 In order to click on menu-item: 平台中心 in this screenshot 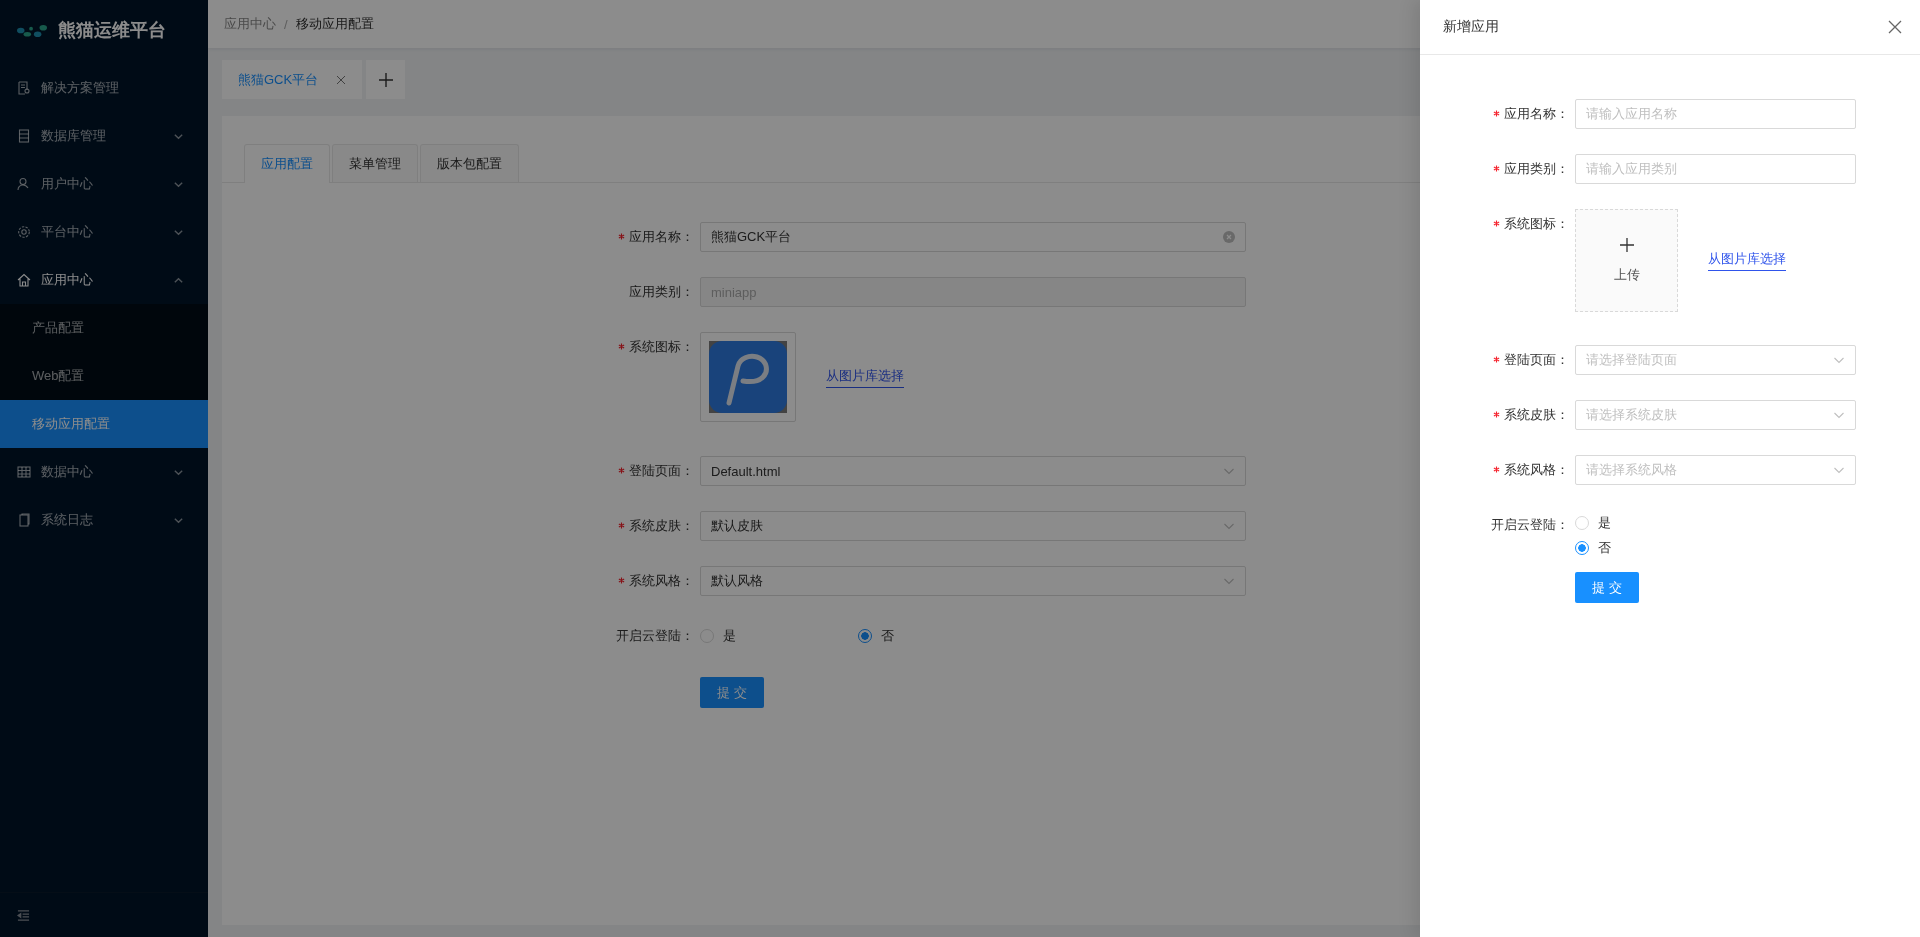, I will do `click(104, 232)`.